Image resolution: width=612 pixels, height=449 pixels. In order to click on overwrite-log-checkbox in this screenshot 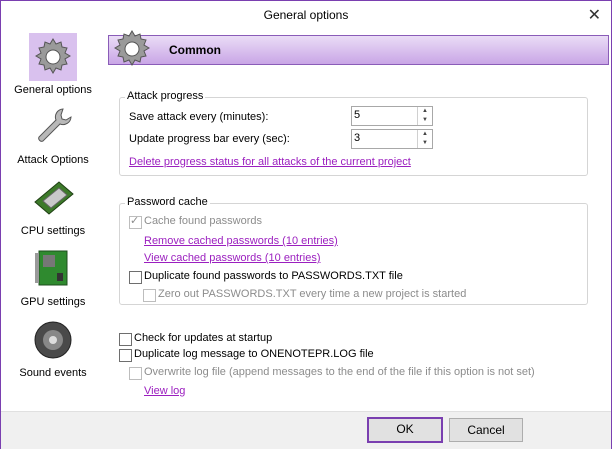, I will do `click(135, 373)`.